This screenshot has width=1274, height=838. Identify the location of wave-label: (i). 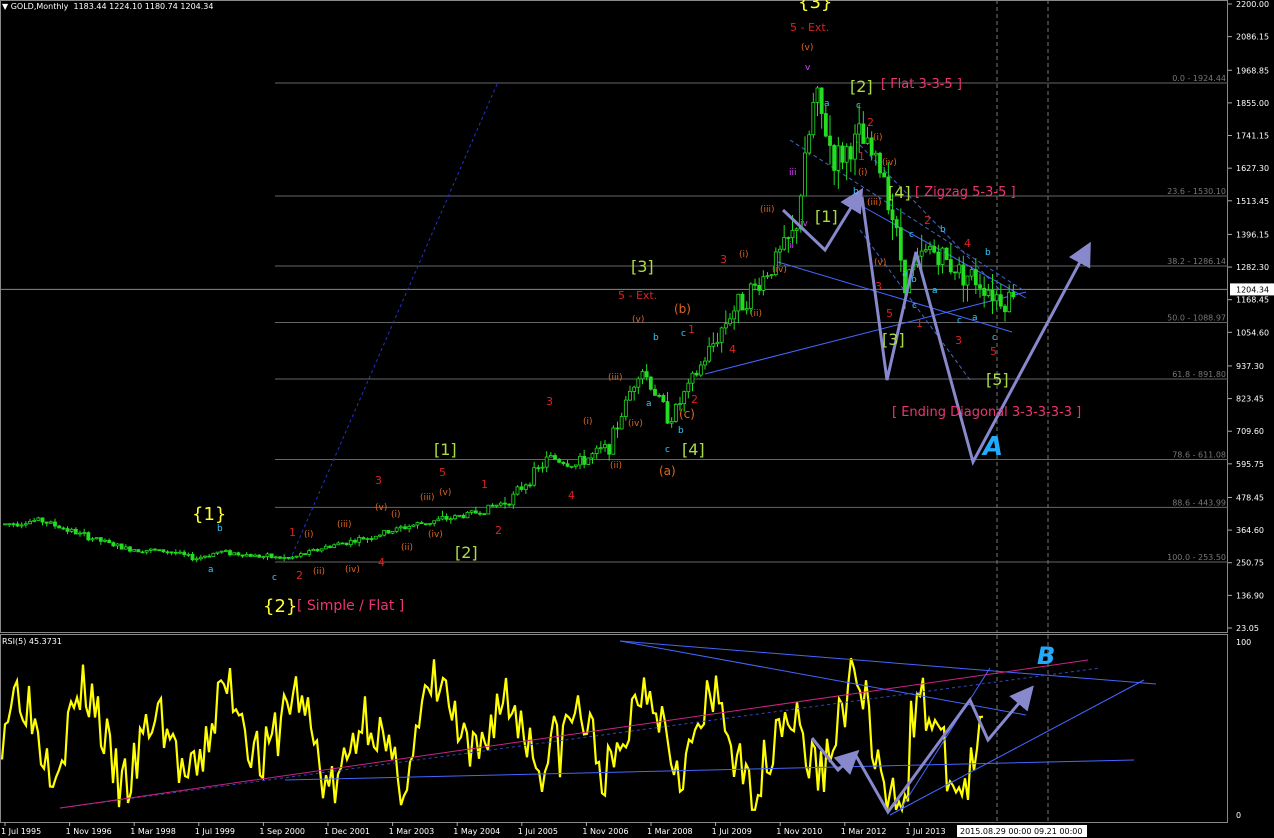
(878, 138).